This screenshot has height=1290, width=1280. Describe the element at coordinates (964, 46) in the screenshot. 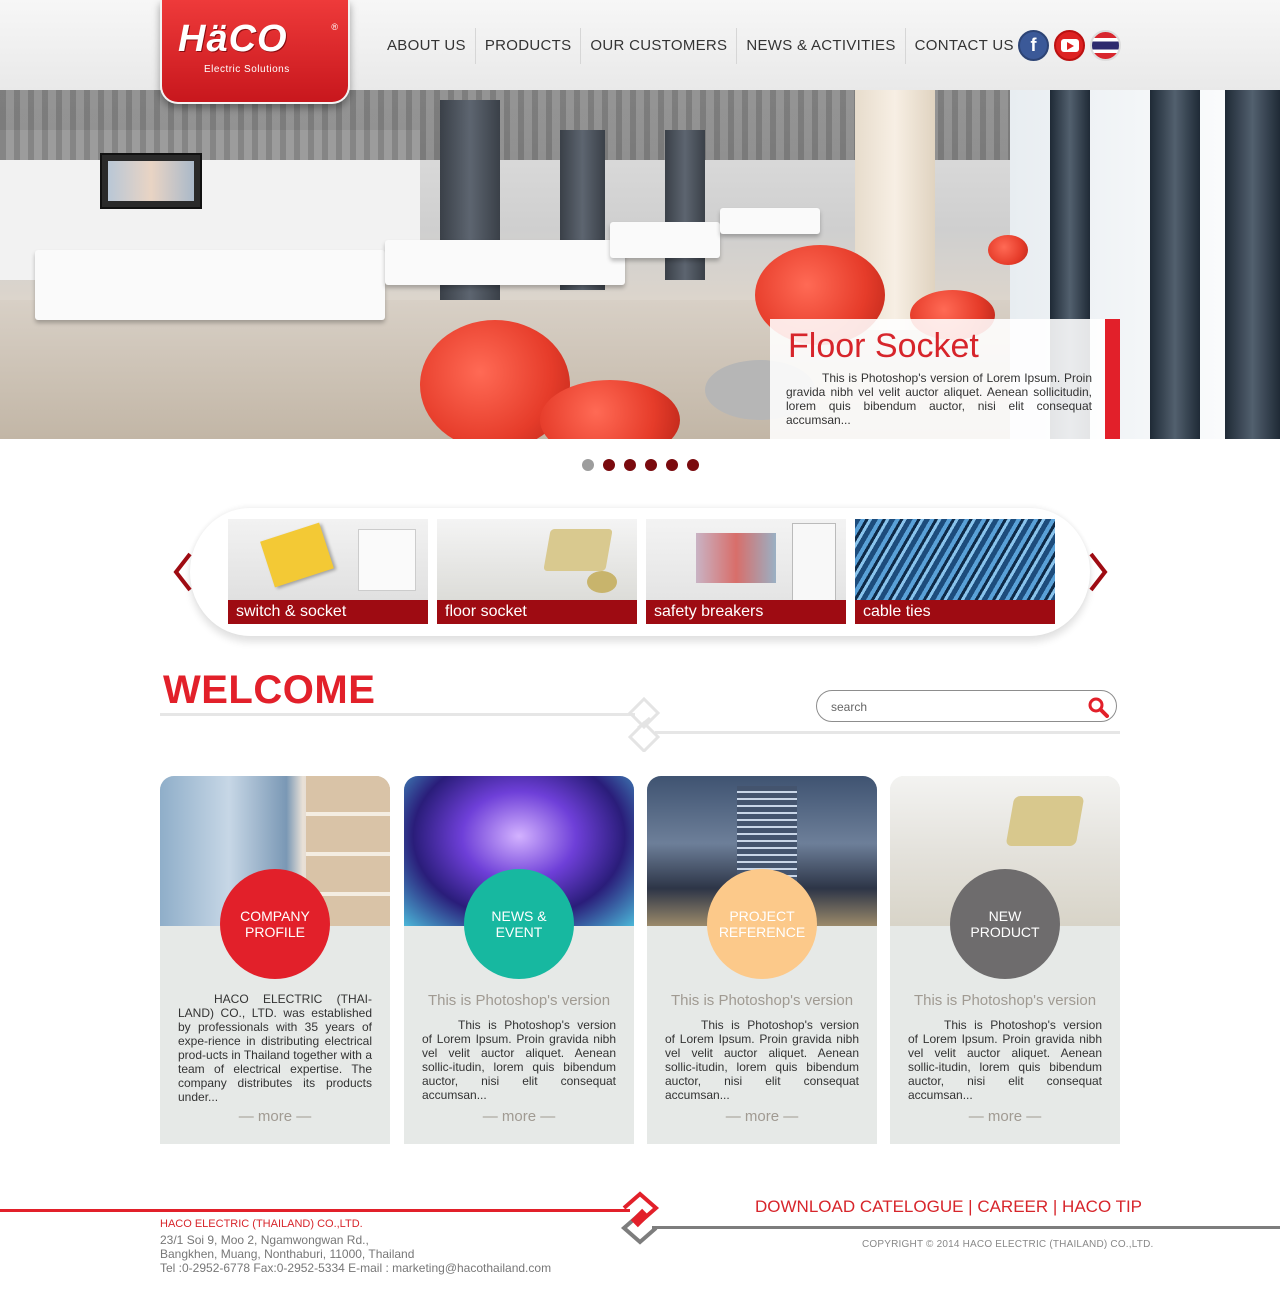

I see `nav-contact-us: CONTACT US` at that location.